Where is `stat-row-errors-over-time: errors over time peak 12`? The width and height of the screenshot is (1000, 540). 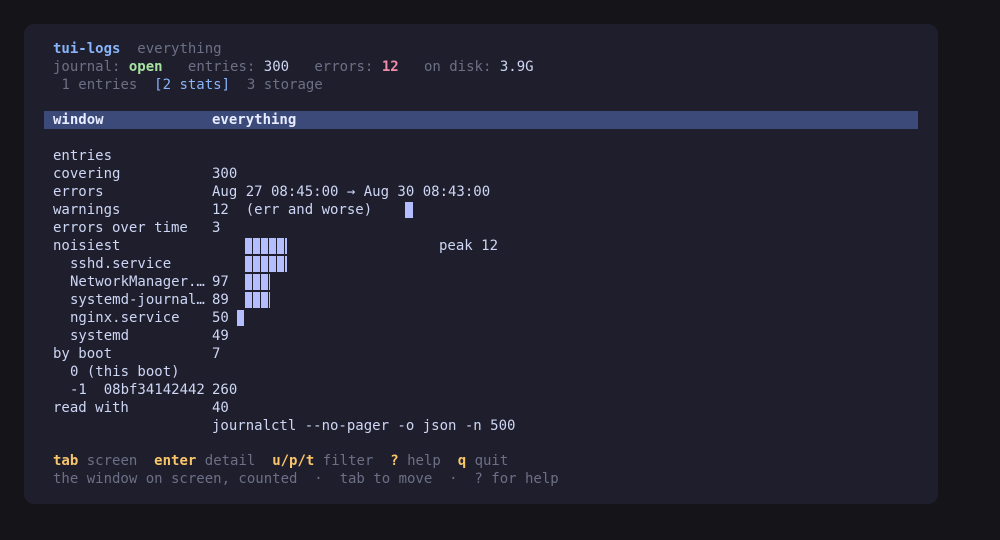 stat-row-errors-over-time: errors over time peak 12 is located at coordinates (483, 227).